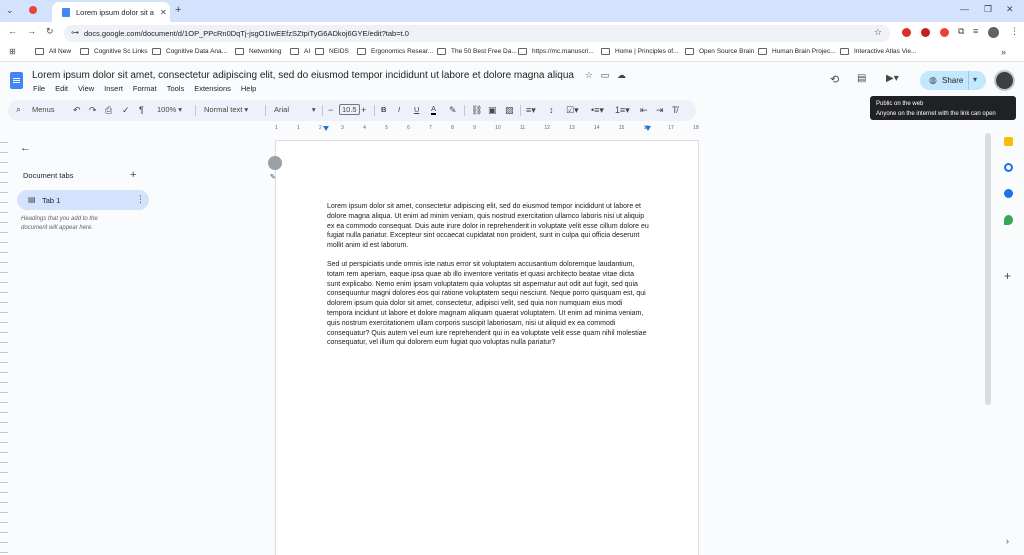  Describe the element at coordinates (551, 110) in the screenshot. I see `line-spacing-icon: ↕` at that location.